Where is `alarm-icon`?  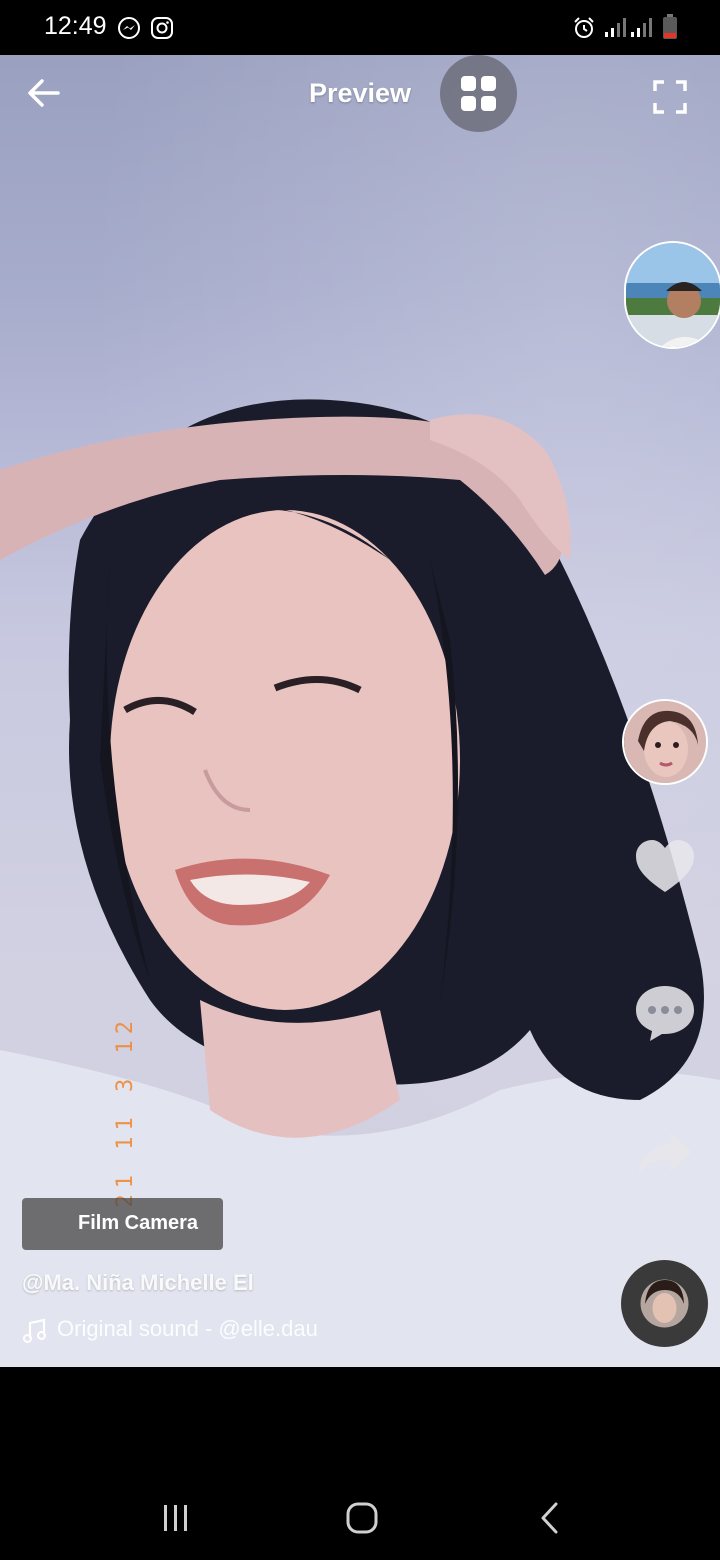
alarm-icon is located at coordinates (584, 27).